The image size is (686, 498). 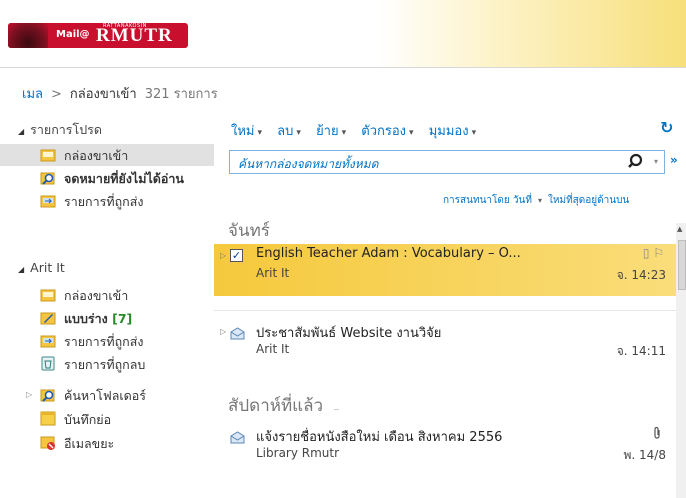 What do you see at coordinates (653, 253) in the screenshot?
I see `flag-icon: ▯ ⚐` at bounding box center [653, 253].